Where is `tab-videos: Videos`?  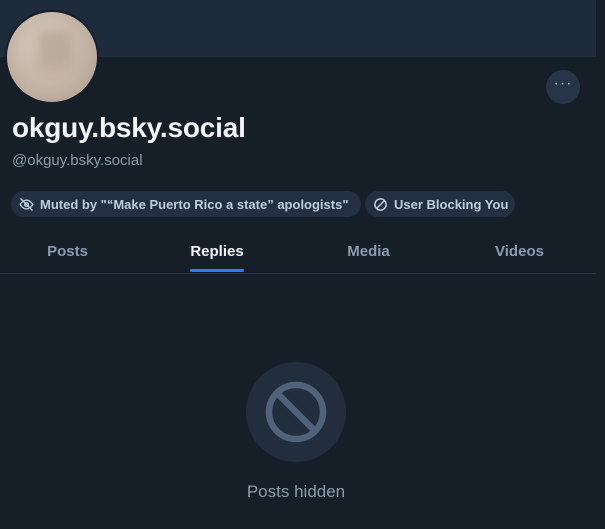 tab-videos: Videos is located at coordinates (519, 251).